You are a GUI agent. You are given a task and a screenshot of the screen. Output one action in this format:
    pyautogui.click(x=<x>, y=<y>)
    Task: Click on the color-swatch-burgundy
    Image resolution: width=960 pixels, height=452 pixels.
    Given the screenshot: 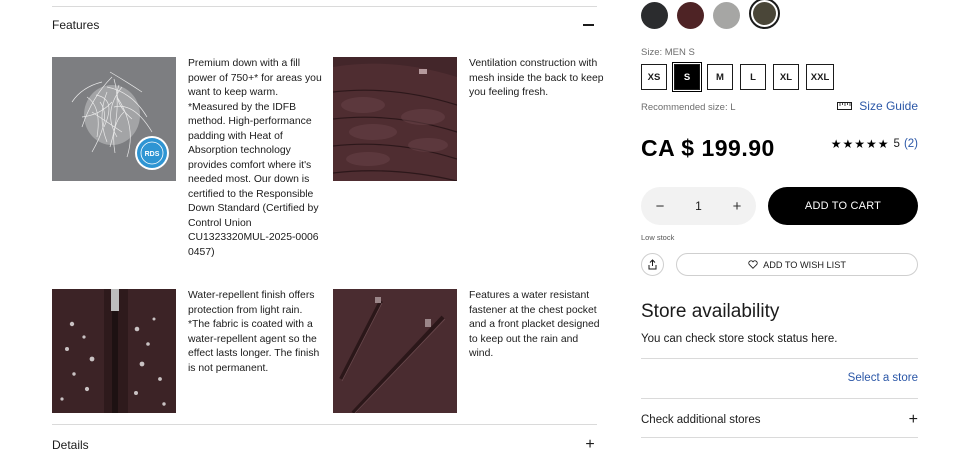 What is the action you would take?
    pyautogui.click(x=690, y=15)
    